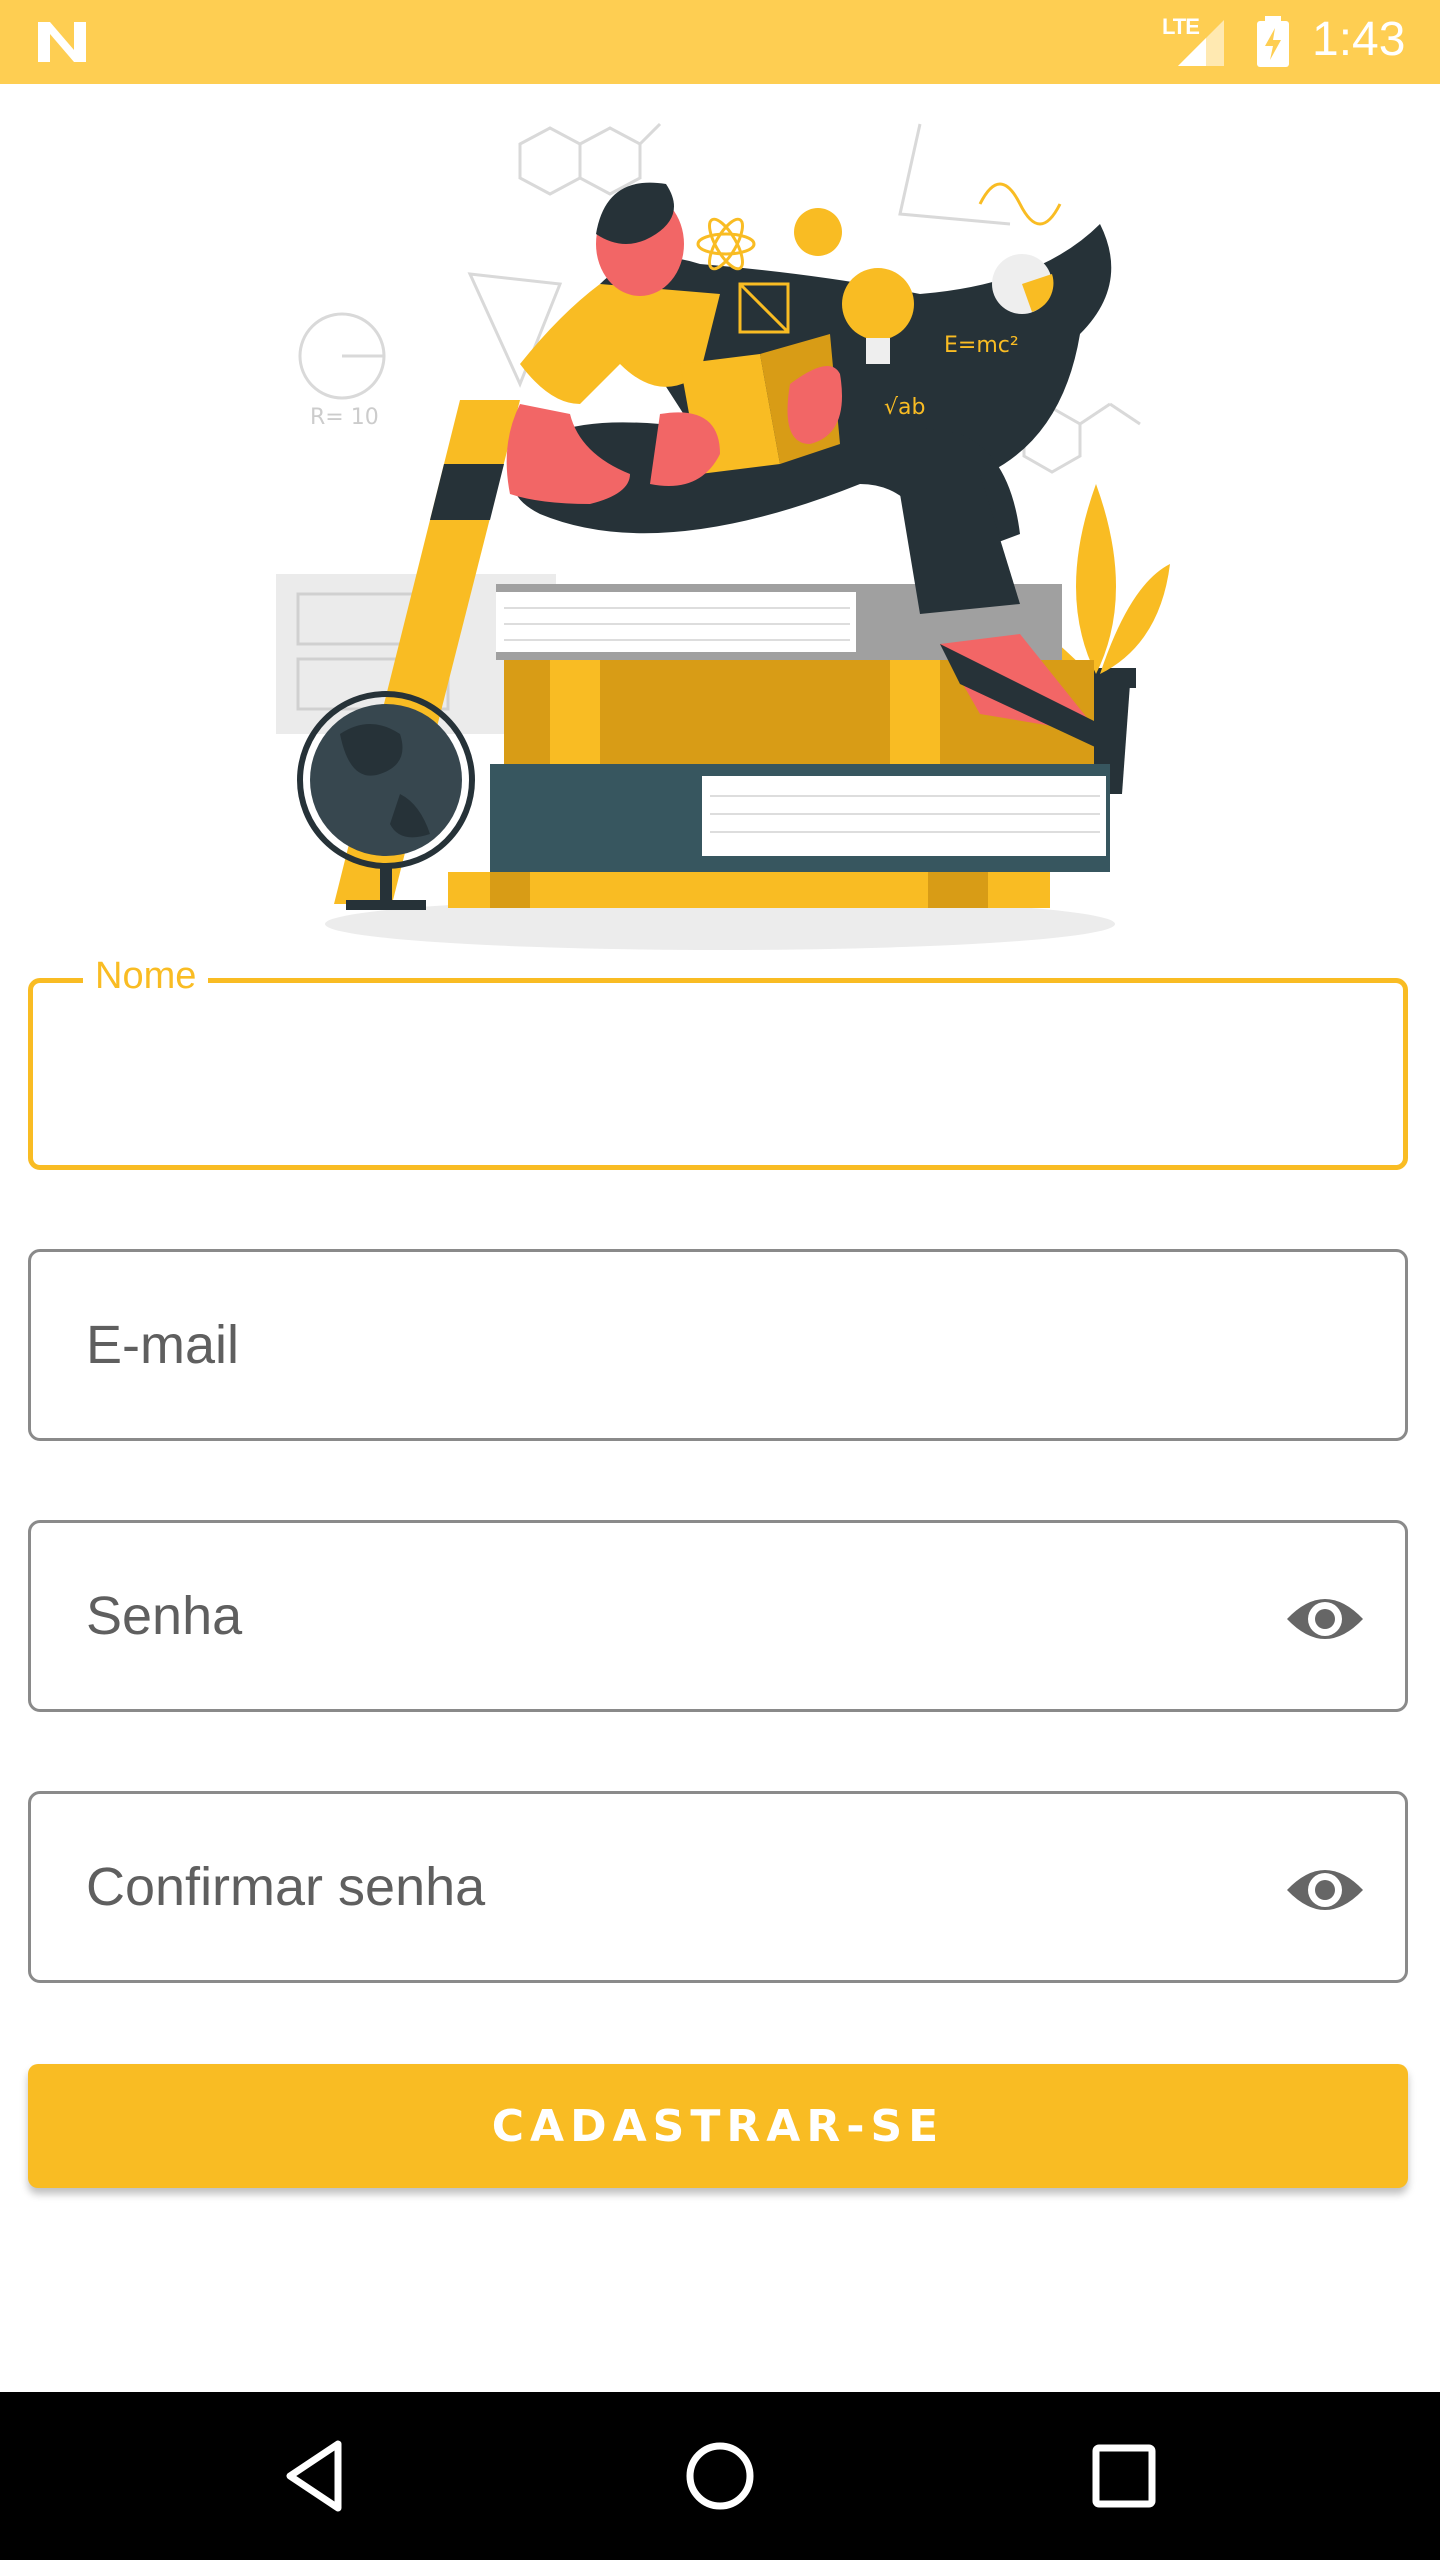 The height and width of the screenshot is (2560, 1440). Describe the element at coordinates (1201, 43) in the screenshot. I see `signal-icon` at that location.